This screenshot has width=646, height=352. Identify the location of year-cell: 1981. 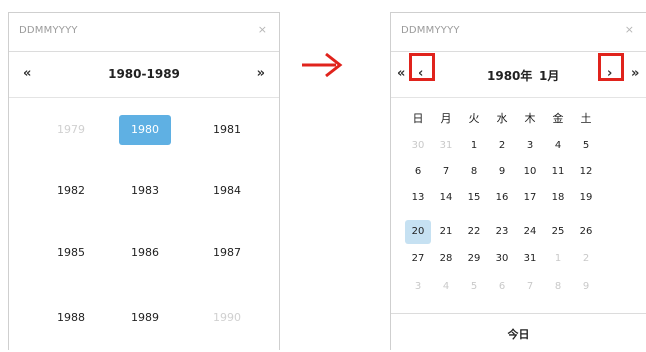
(227, 130).